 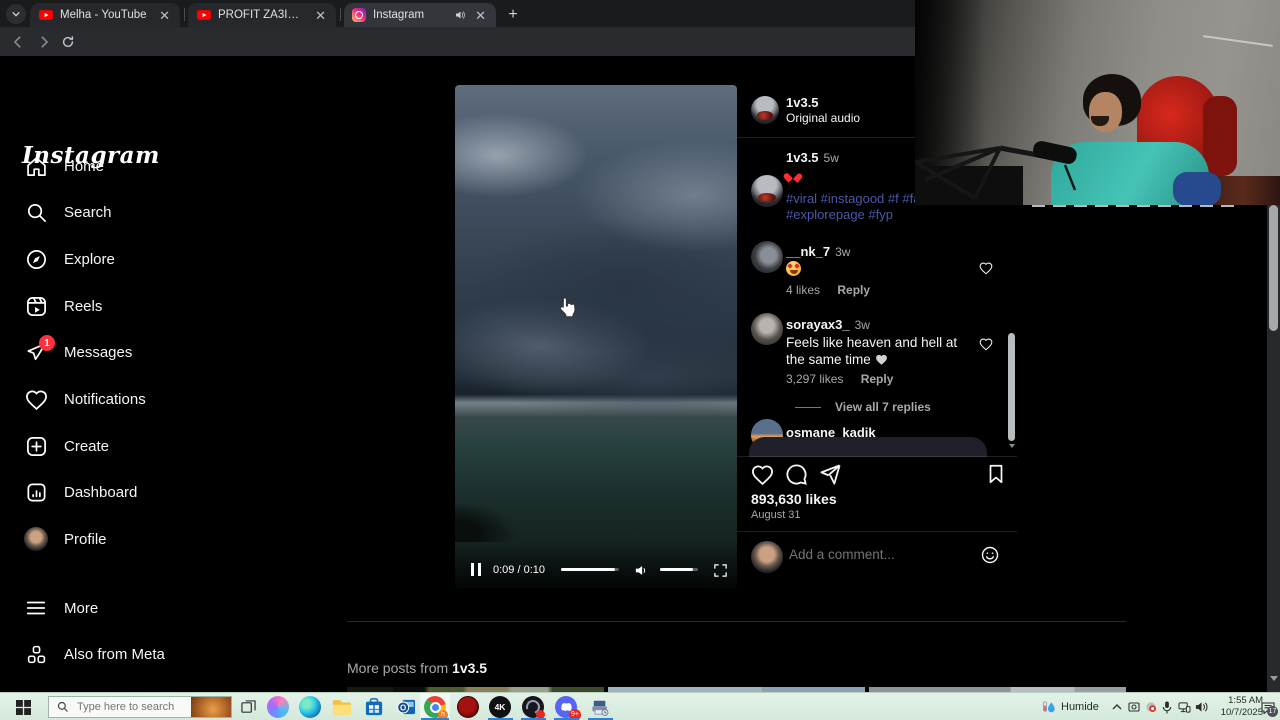 What do you see at coordinates (94, 654) in the screenshot?
I see `sidebar-item-also-from-meta: Also from Meta` at bounding box center [94, 654].